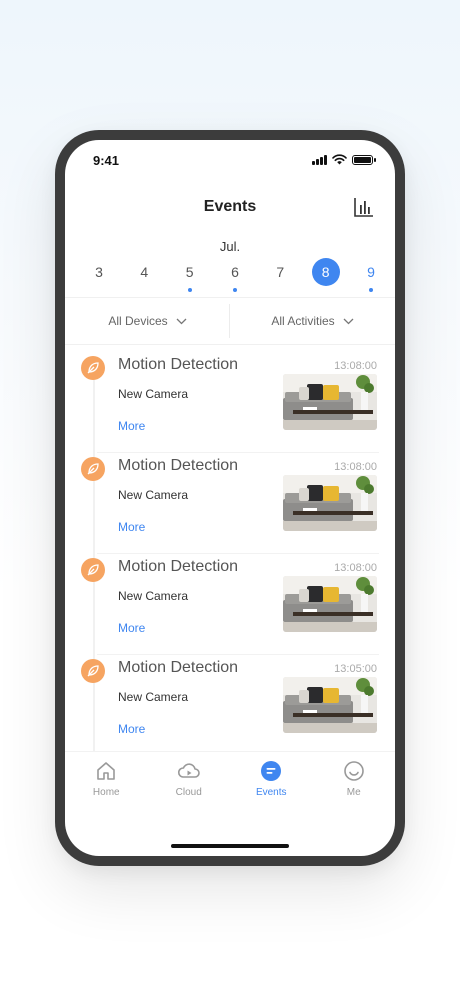 The height and width of the screenshot is (996, 460). What do you see at coordinates (354, 784) in the screenshot?
I see `tab-me: Me` at bounding box center [354, 784].